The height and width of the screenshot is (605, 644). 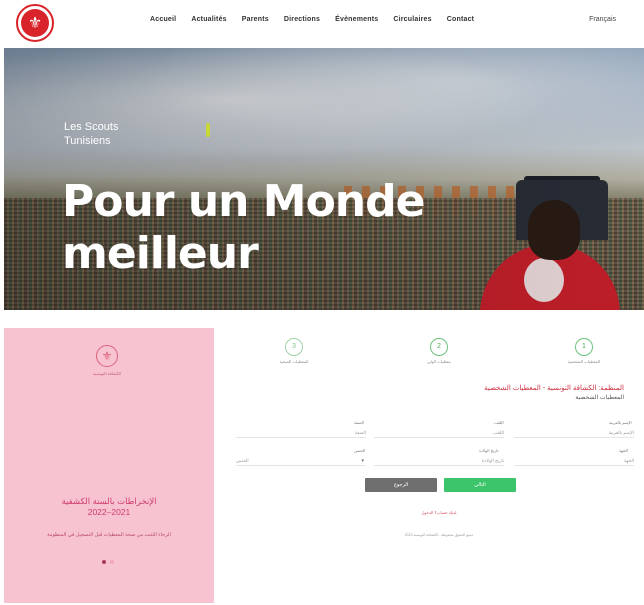 What do you see at coordinates (460, 19) in the screenshot?
I see `nav-link-contact: Contact` at bounding box center [460, 19].